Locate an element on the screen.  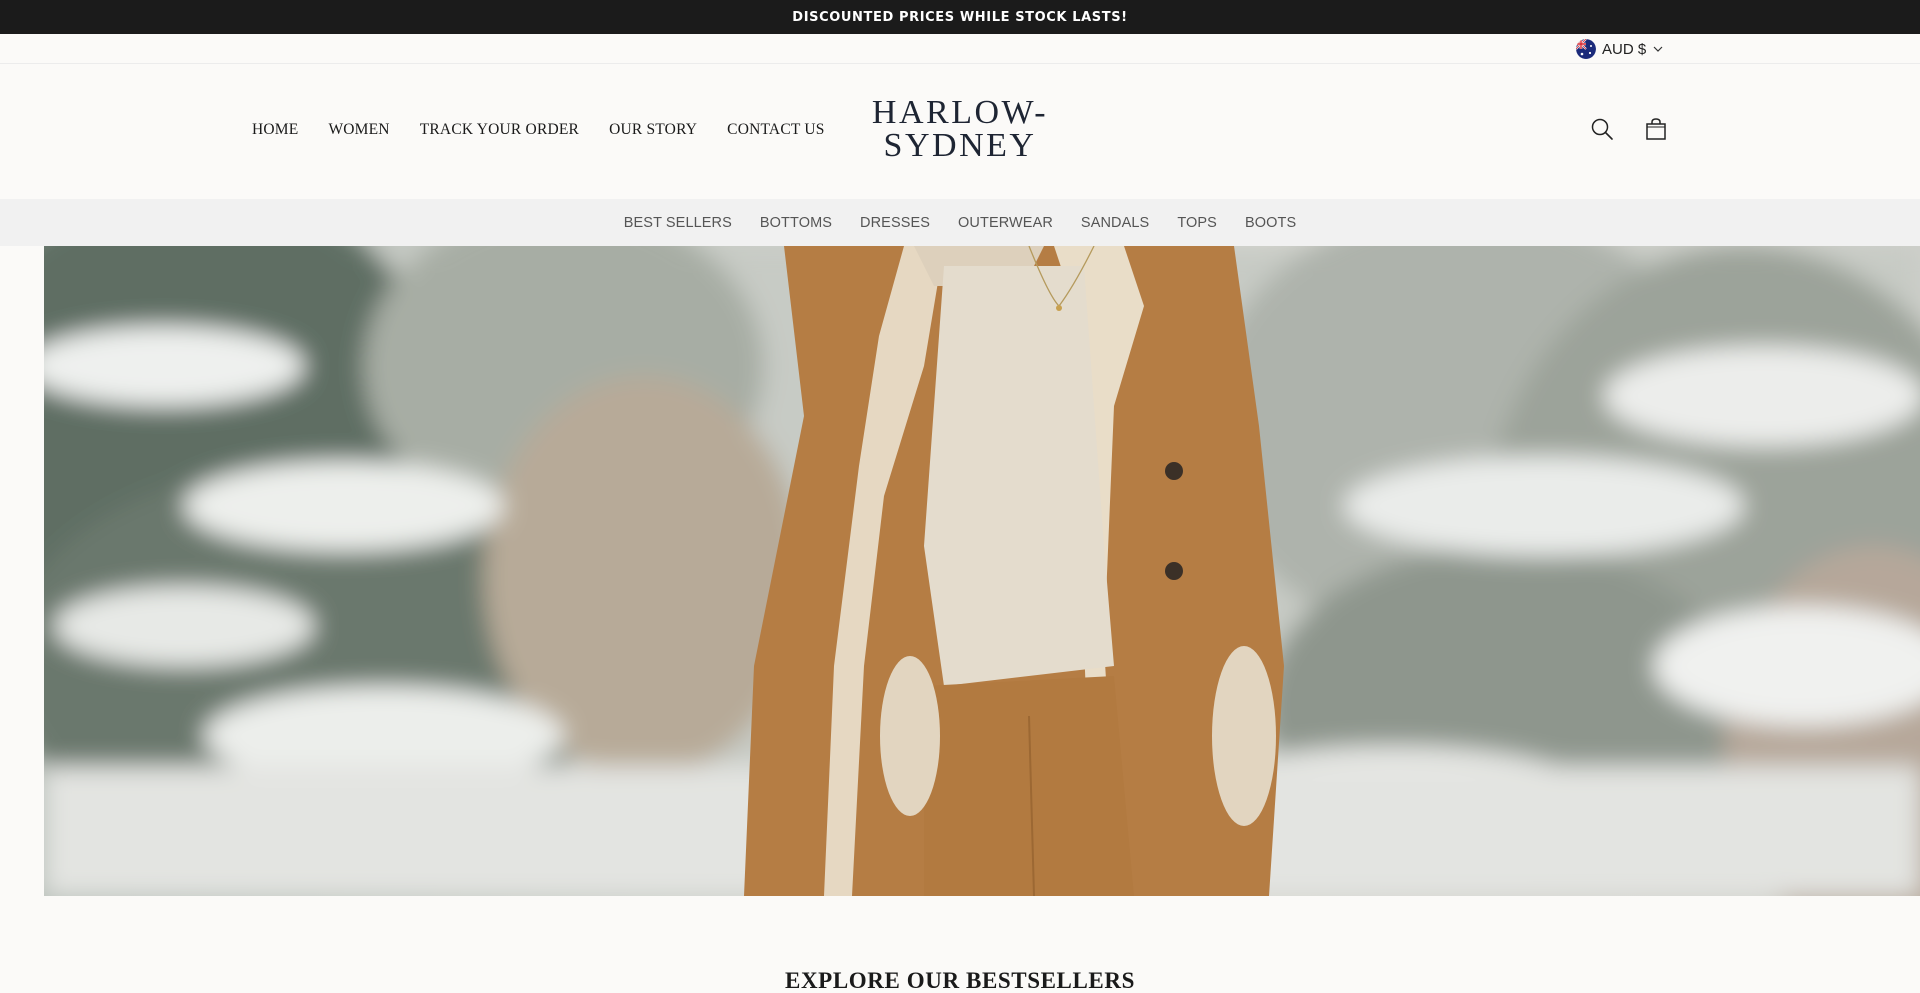
nav-item-track-order: TRACK YOUR ORDER is located at coordinates (499, 130).